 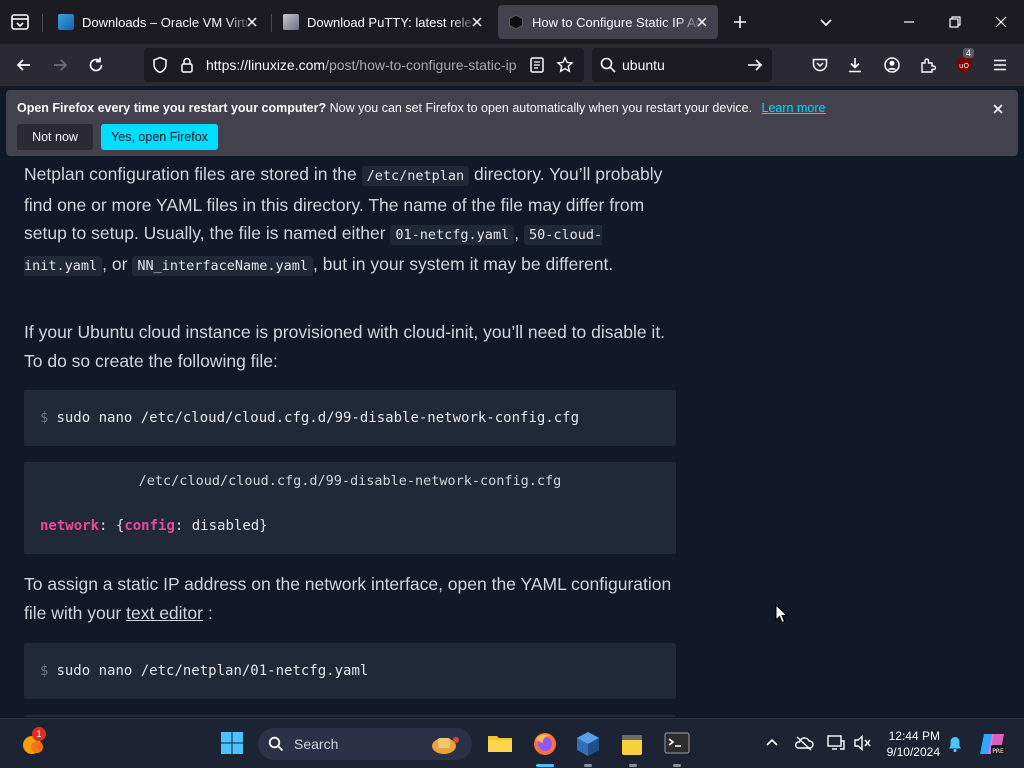 I want to click on terminal-icon, so click(x=677, y=744).